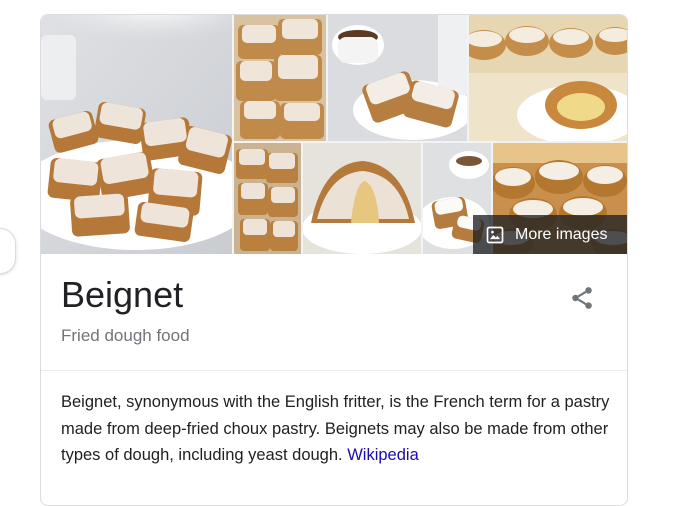 This screenshot has width=680, height=506. What do you see at coordinates (334, 370) in the screenshot?
I see `section-divider` at bounding box center [334, 370].